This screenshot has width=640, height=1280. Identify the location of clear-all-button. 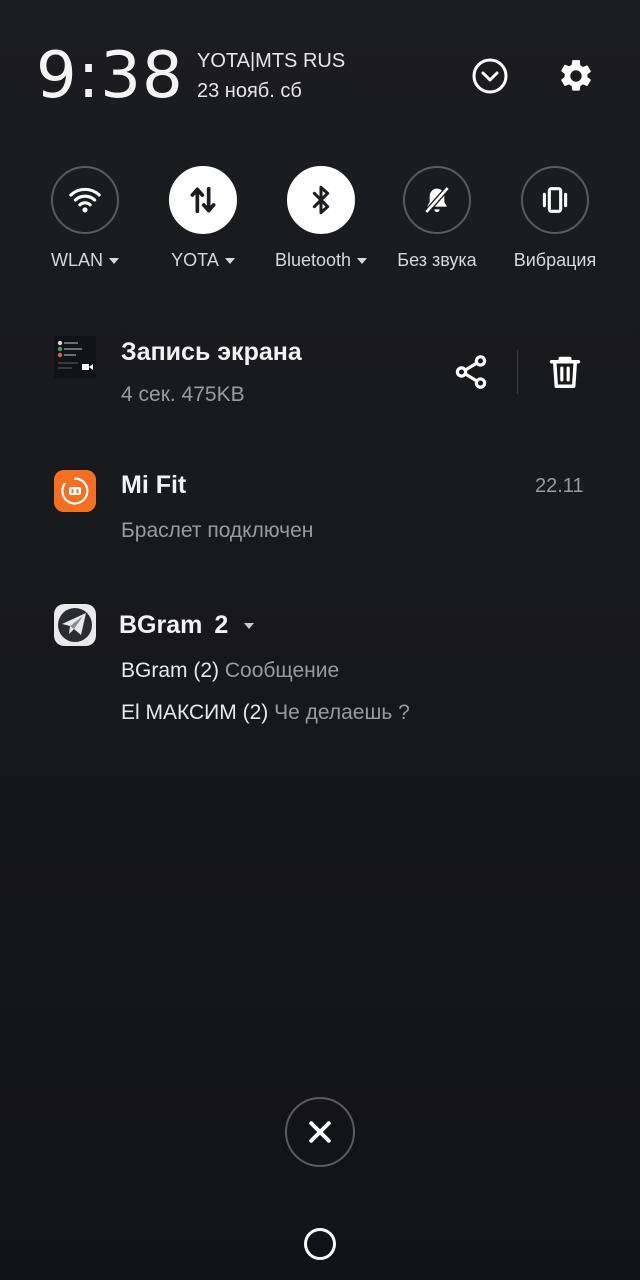
(320, 1132).